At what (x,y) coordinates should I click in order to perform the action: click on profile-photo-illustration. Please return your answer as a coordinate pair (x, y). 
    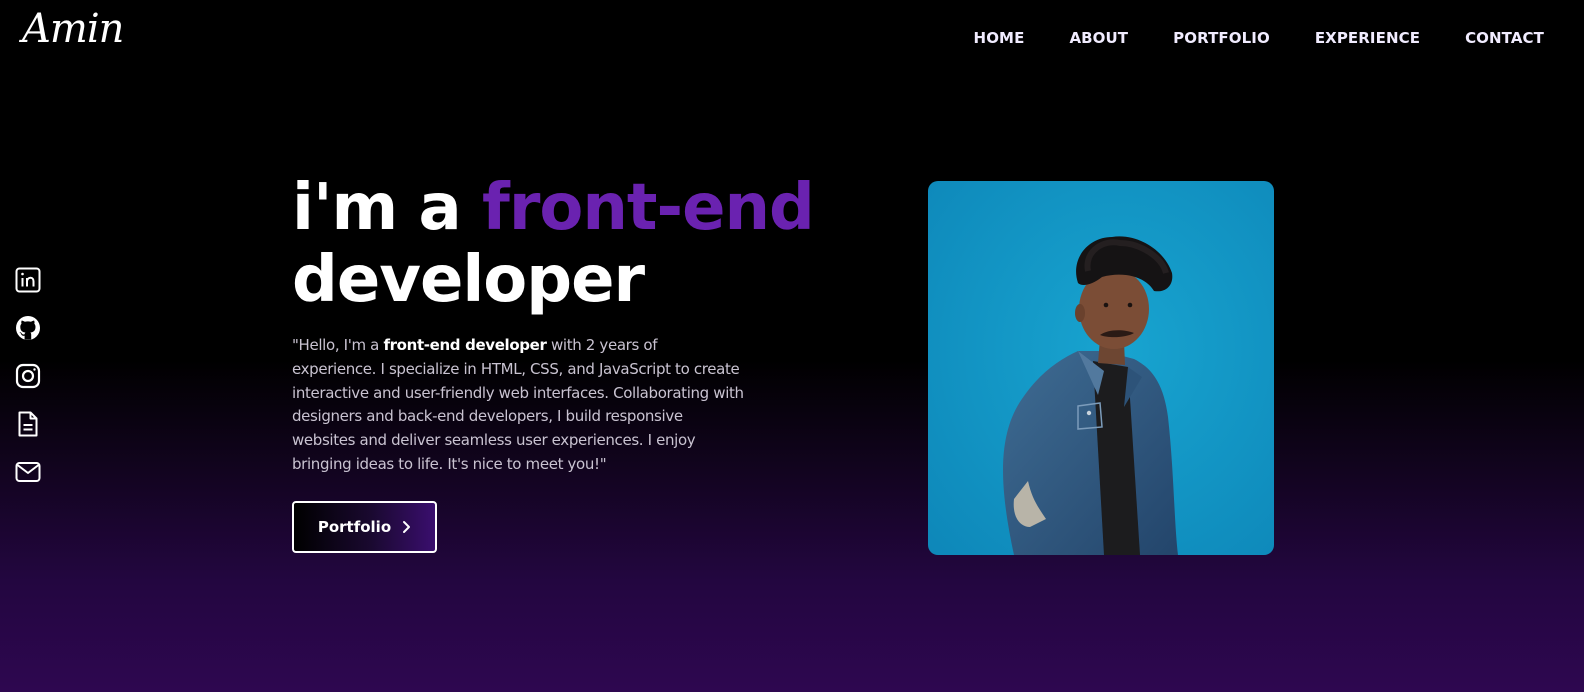
    Looking at the image, I should click on (1101, 368).